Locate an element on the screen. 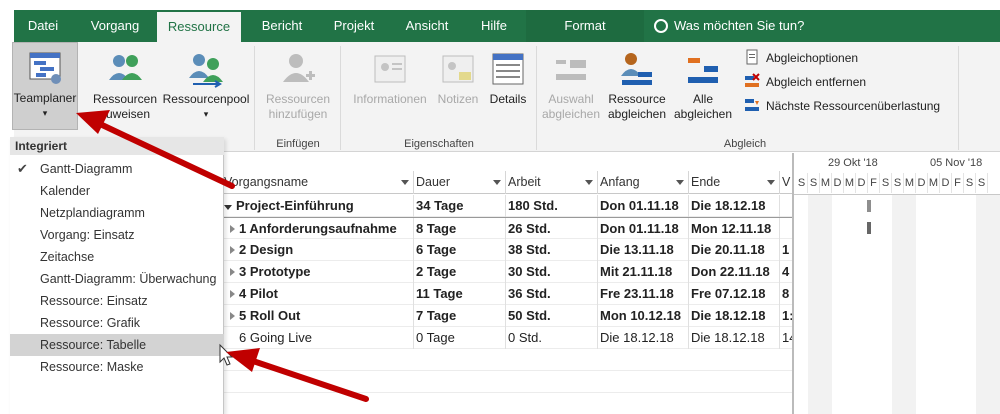 The image size is (1000, 414). cell-dauer: 0 Tage is located at coordinates (460, 338).